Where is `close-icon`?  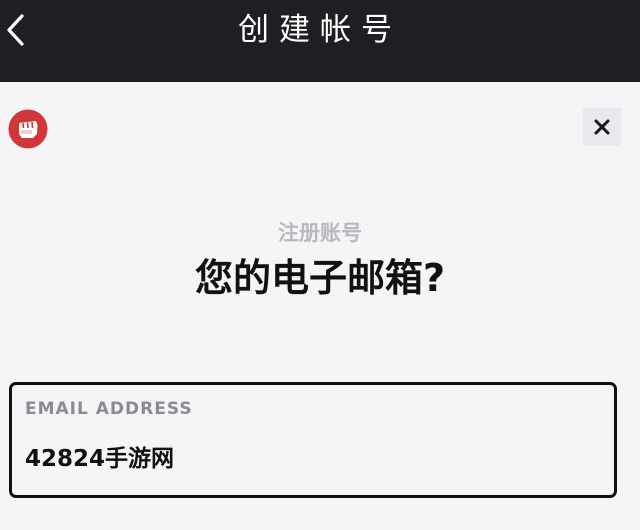 close-icon is located at coordinates (602, 127).